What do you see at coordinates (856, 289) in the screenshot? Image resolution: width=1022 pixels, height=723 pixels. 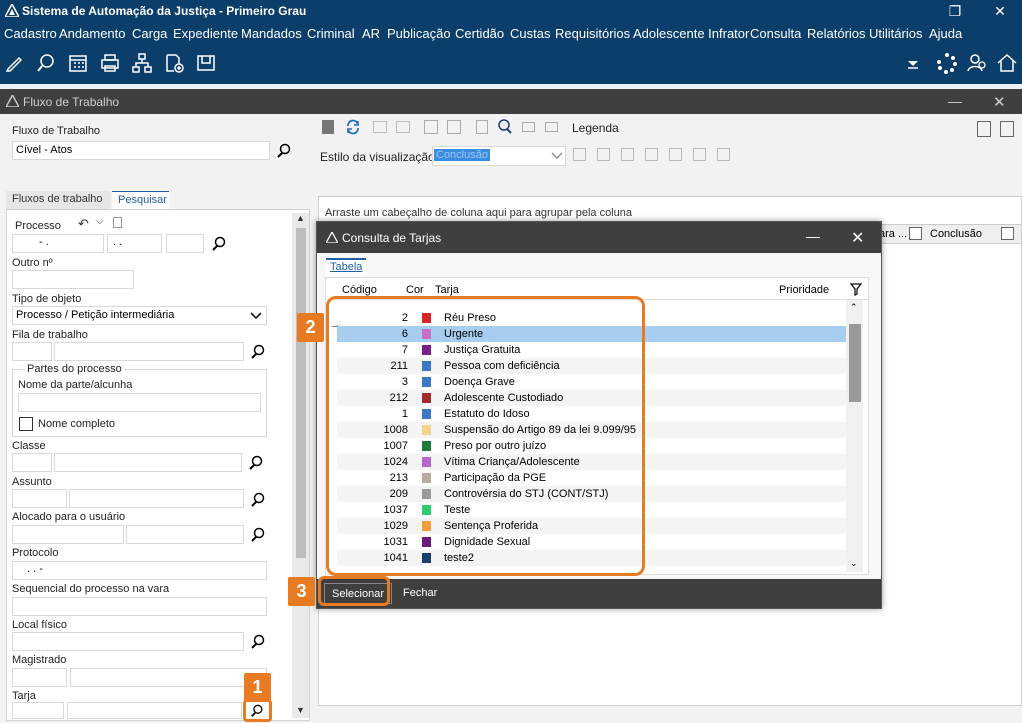 I see `filter-icon` at bounding box center [856, 289].